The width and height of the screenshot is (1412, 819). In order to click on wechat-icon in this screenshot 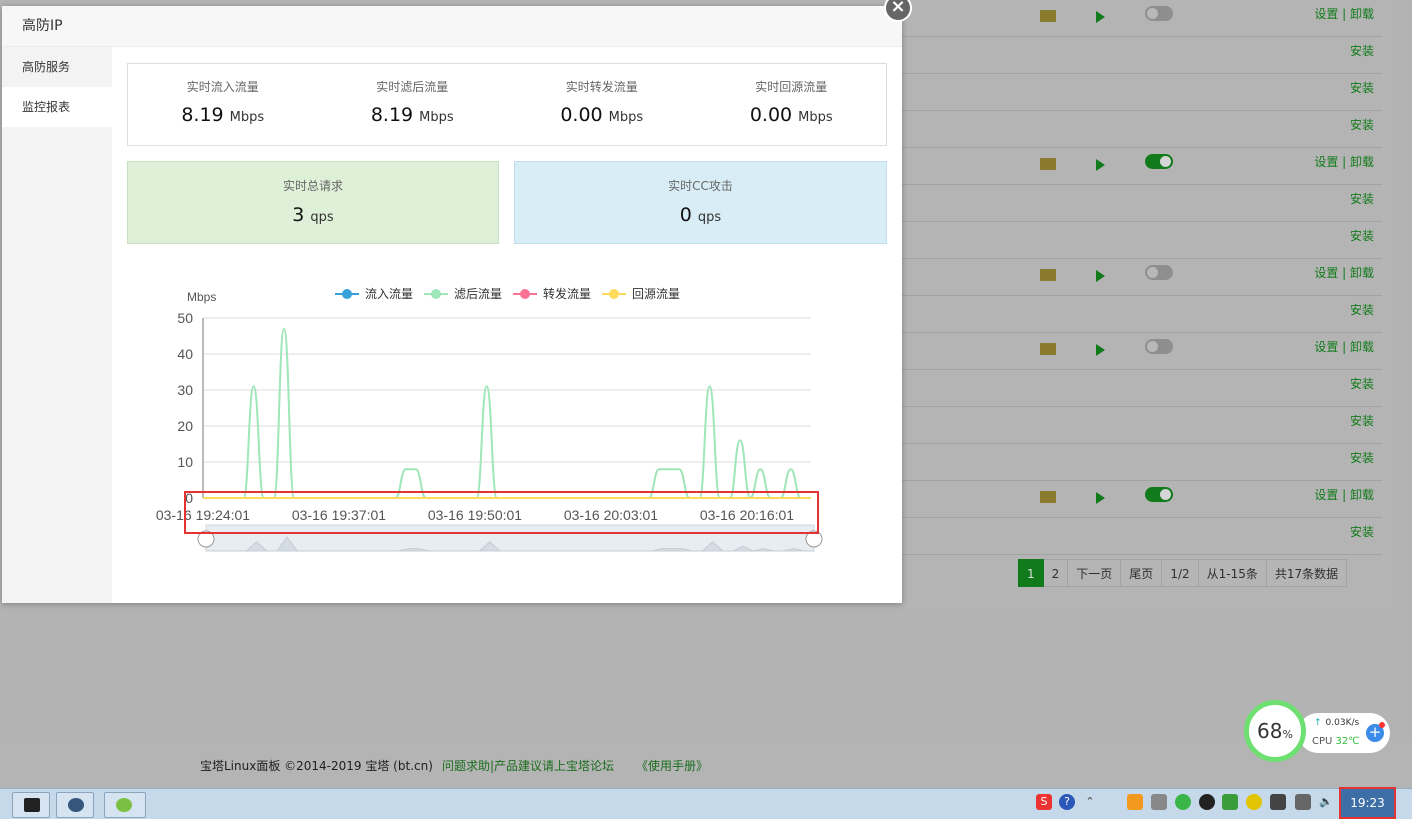, I will do `click(124, 805)`.